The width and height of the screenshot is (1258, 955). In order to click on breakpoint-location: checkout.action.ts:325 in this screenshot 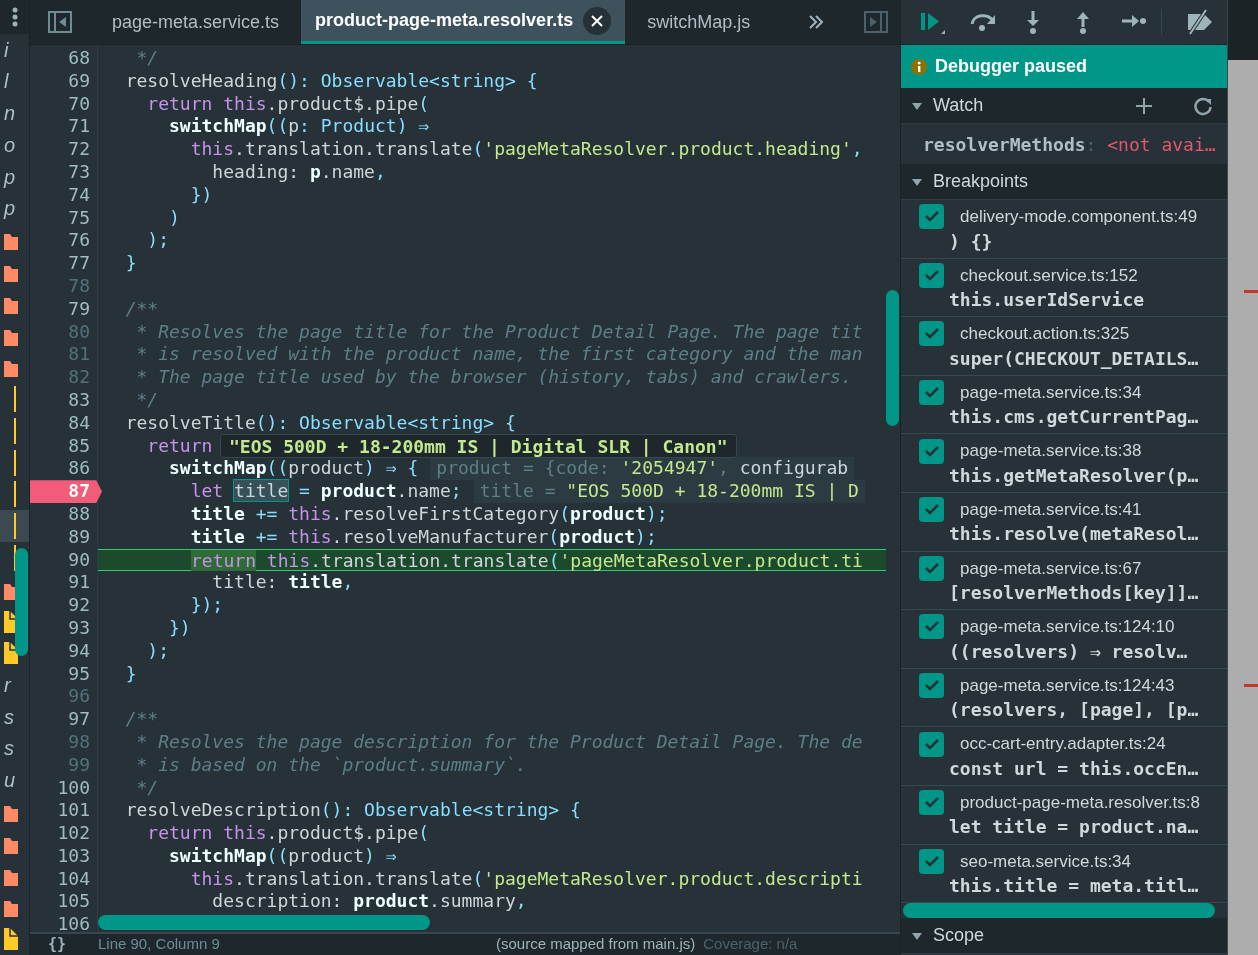, I will do `click(1045, 334)`.